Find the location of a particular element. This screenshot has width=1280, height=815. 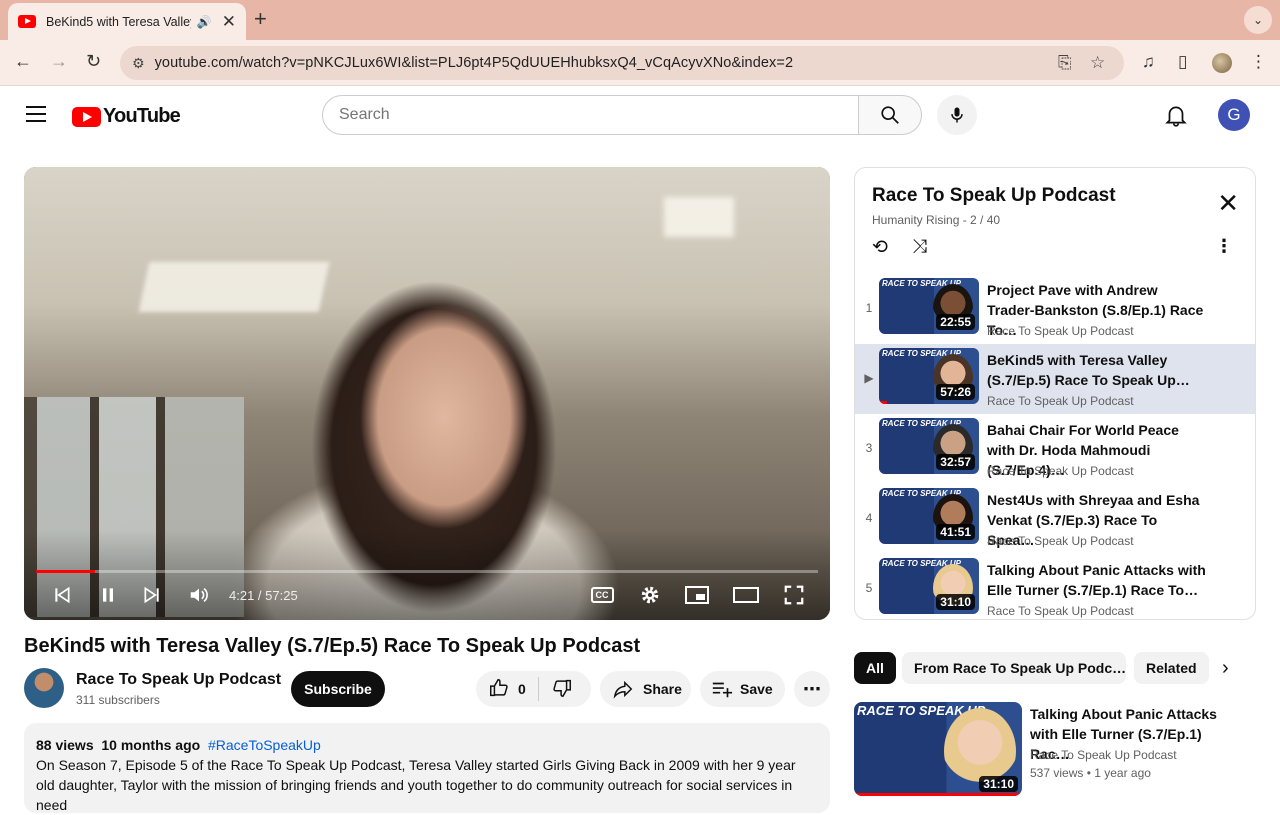

video-thumbnail: RACE TO SPEAK UP 32:57 is located at coordinates (929, 446).